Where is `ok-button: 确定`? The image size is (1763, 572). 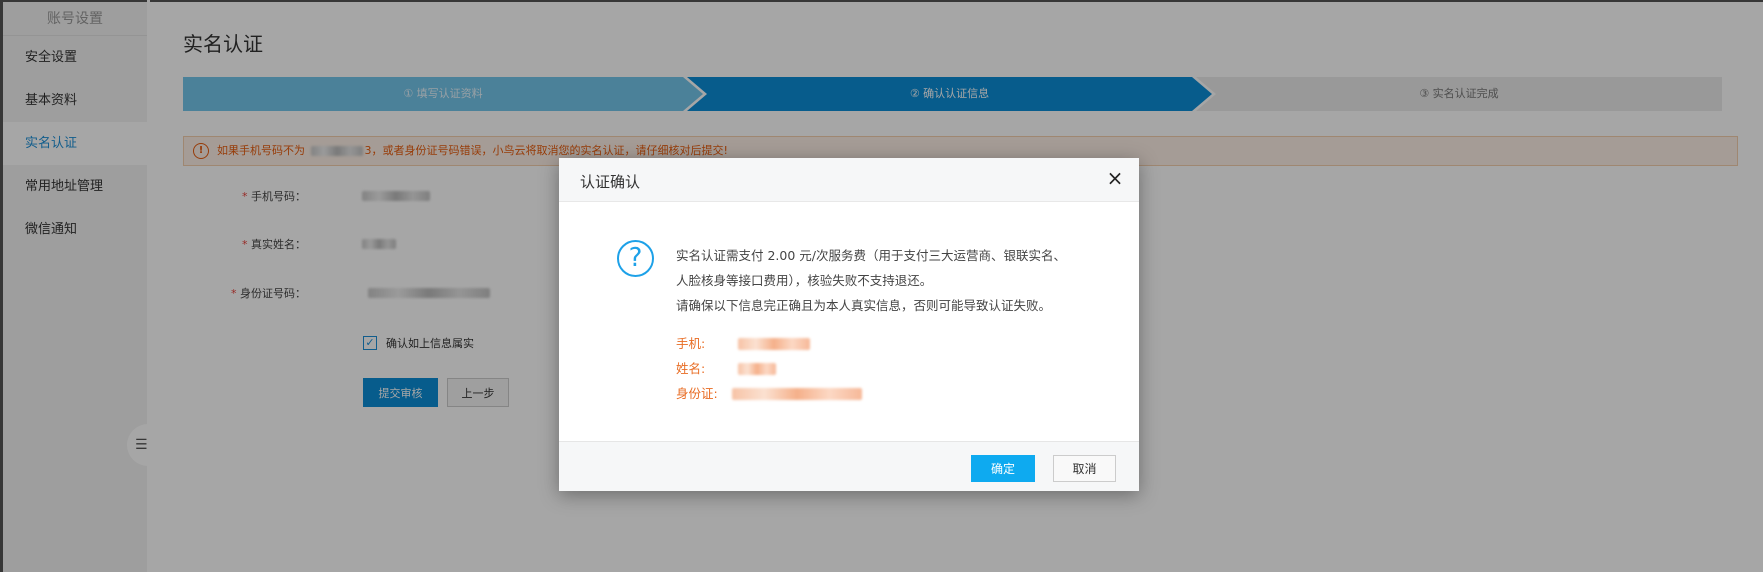 ok-button: 确定 is located at coordinates (1003, 468).